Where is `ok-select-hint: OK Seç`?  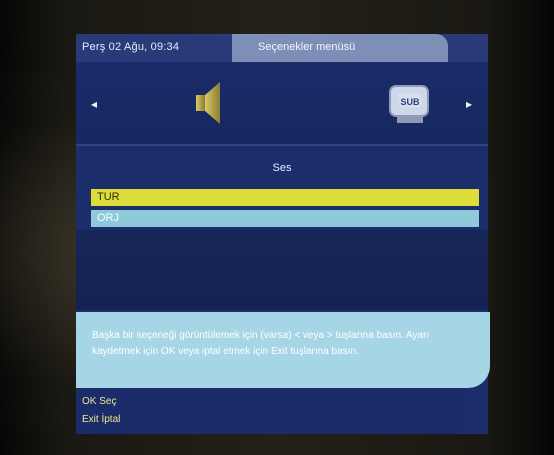 ok-select-hint: OK Seç is located at coordinates (99, 401).